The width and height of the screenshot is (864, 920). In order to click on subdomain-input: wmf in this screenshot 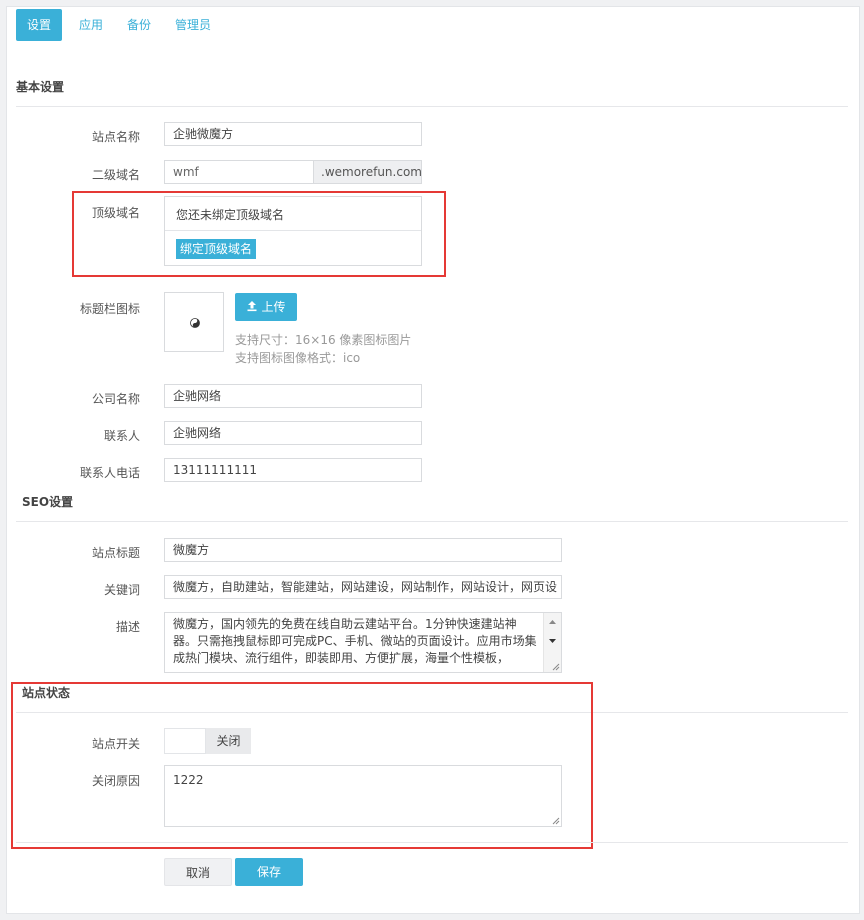, I will do `click(239, 172)`.